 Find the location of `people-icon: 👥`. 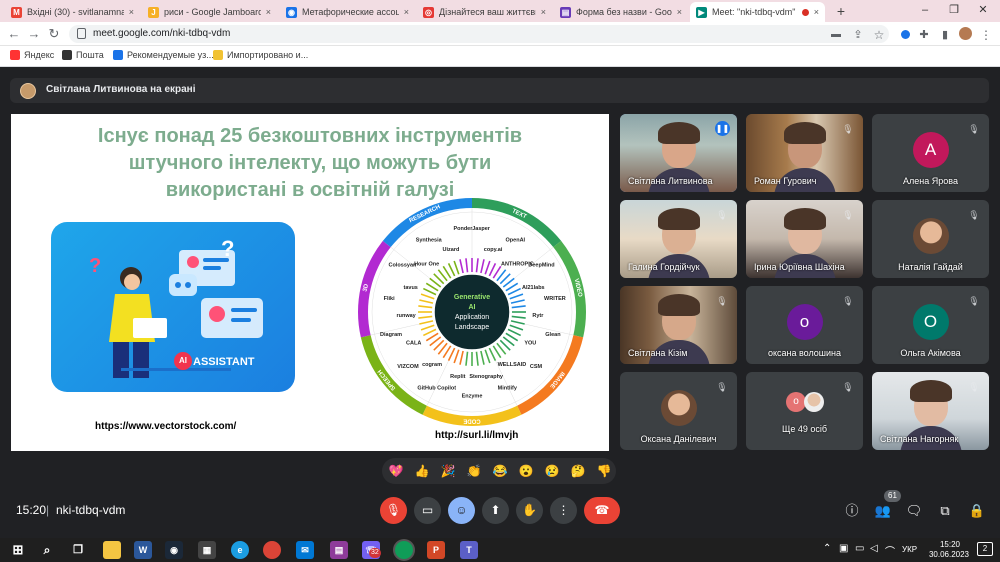

people-icon: 👥 is located at coordinates (883, 511).